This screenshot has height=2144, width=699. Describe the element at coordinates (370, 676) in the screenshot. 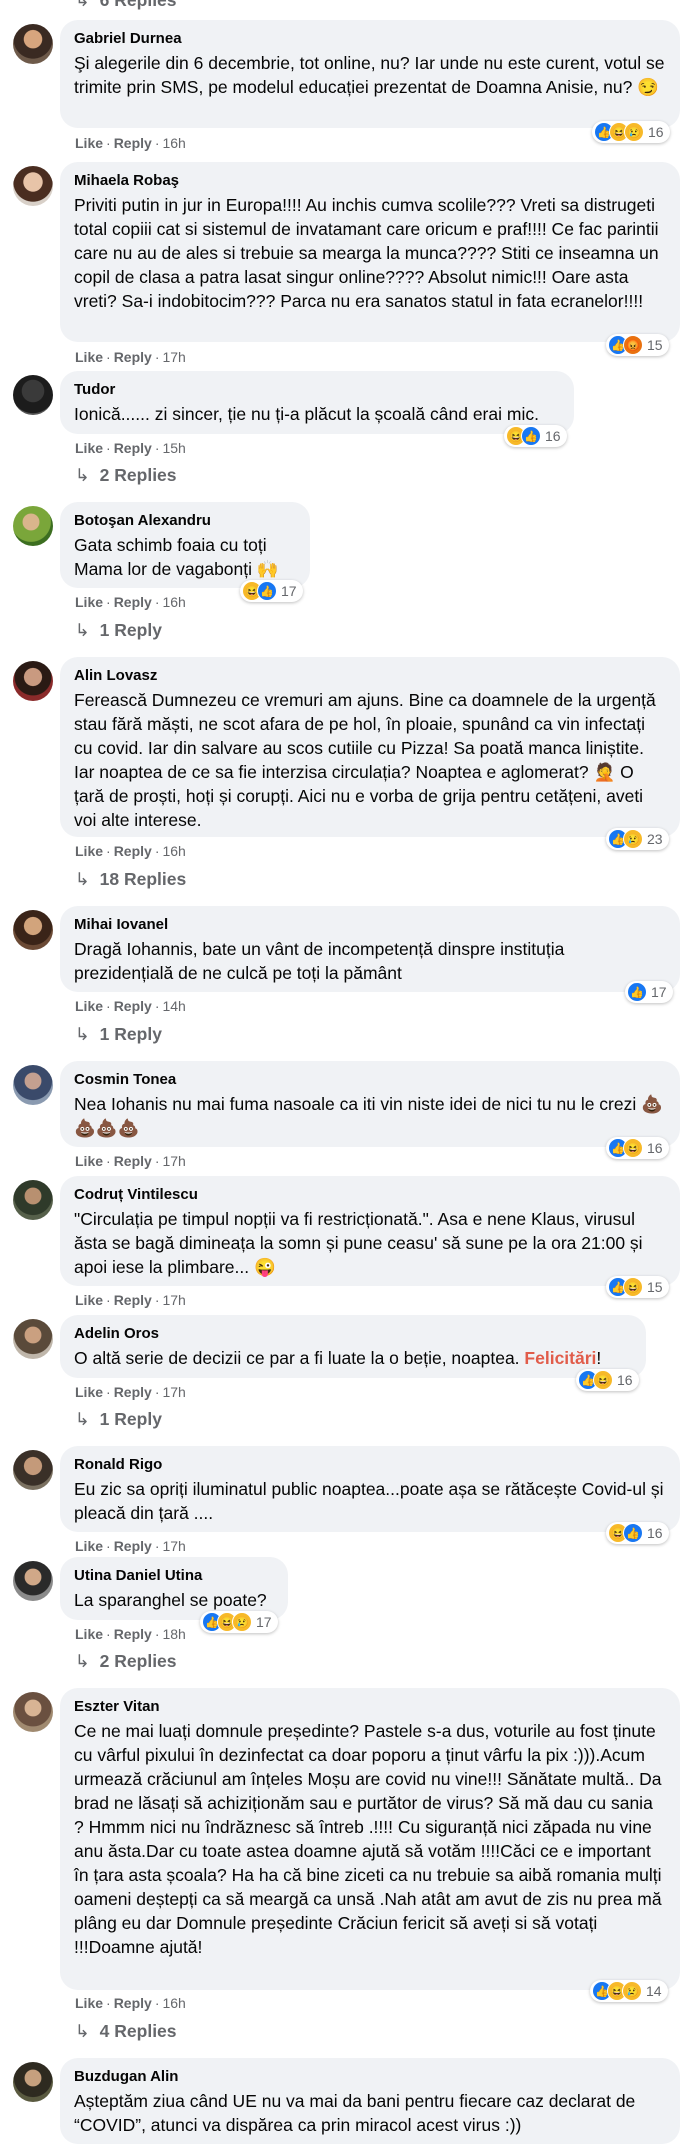

I see `comment-author: Alin Lovasz` at that location.